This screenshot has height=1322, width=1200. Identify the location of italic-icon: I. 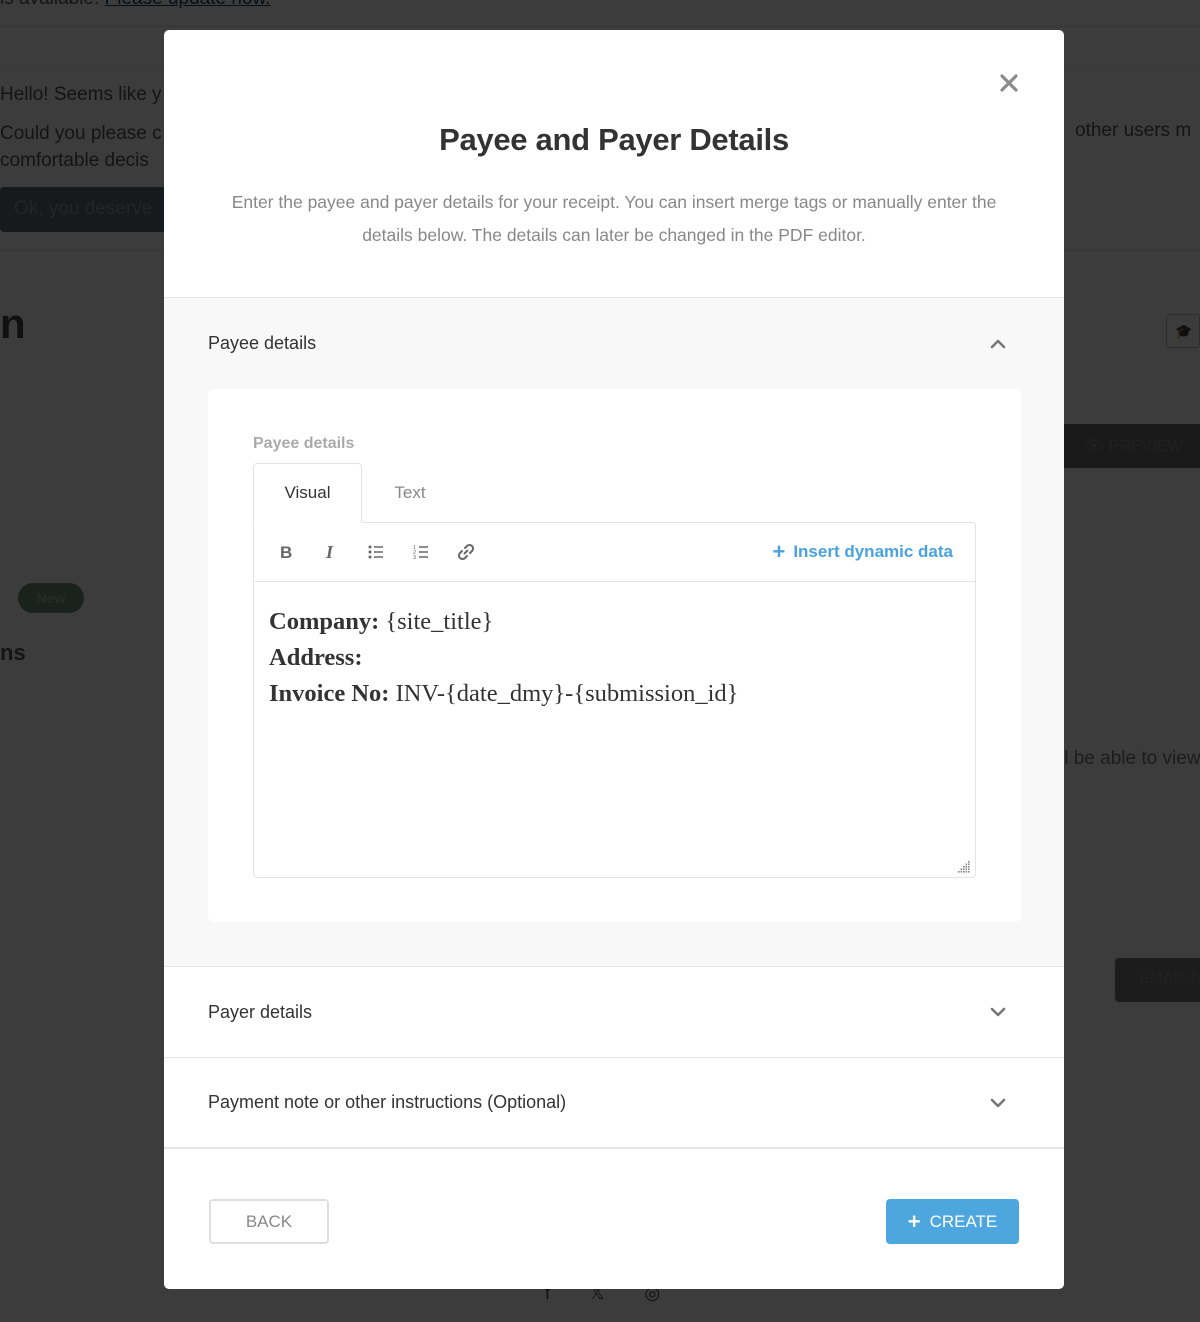
(329, 552).